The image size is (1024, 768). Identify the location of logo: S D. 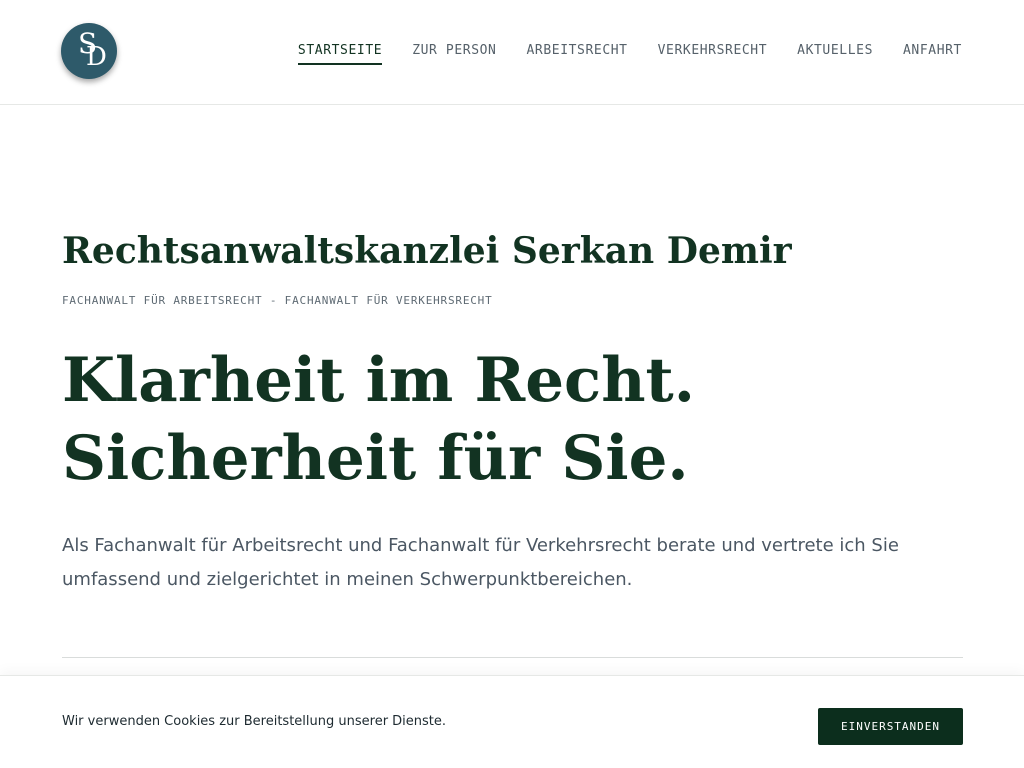
(89, 51).